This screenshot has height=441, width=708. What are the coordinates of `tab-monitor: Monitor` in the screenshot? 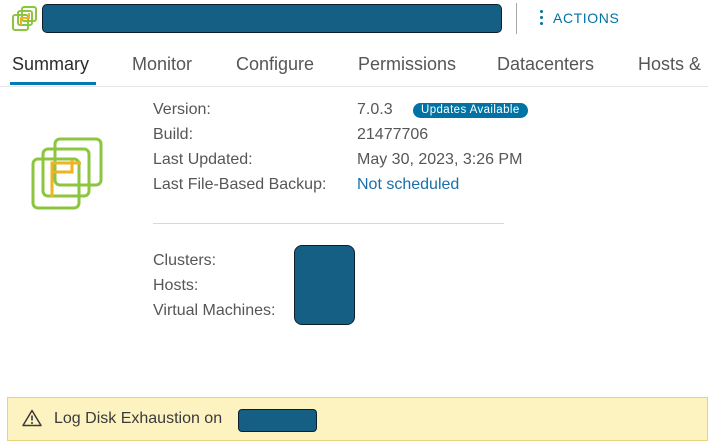 It's located at (162, 64).